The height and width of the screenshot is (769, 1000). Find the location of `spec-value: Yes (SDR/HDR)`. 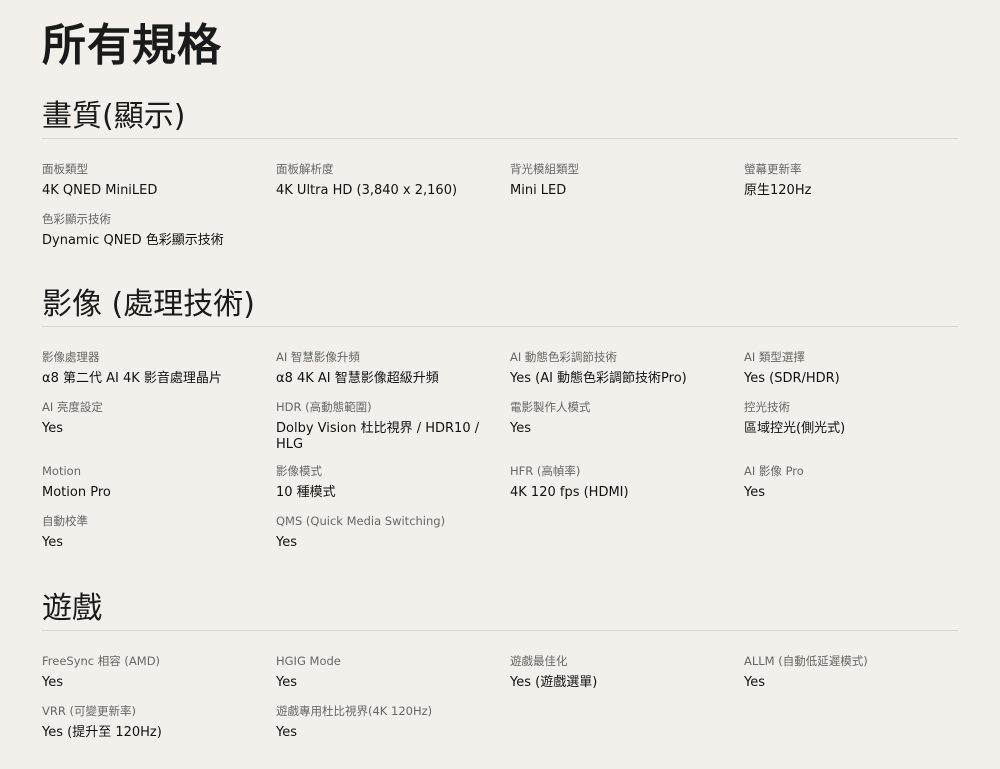

spec-value: Yes (SDR/HDR) is located at coordinates (792, 378).